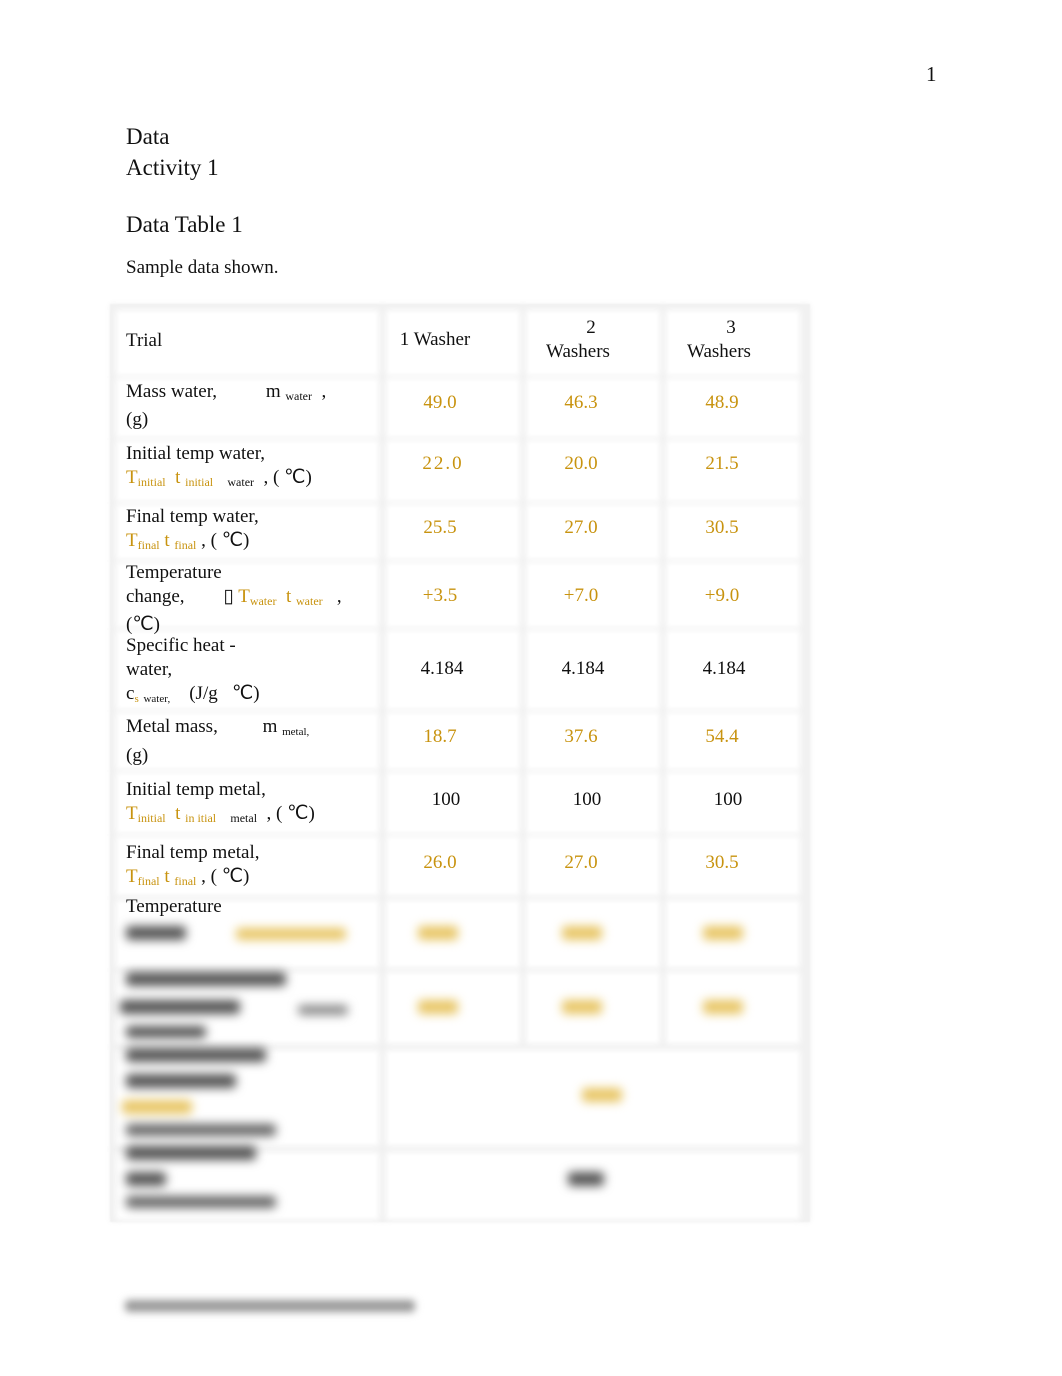  I want to click on activity-heading: Activity 1, so click(172, 167).